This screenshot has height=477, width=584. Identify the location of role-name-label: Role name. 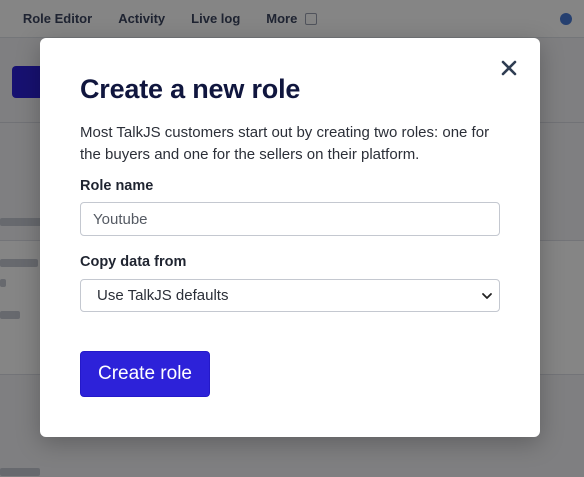
(117, 186).